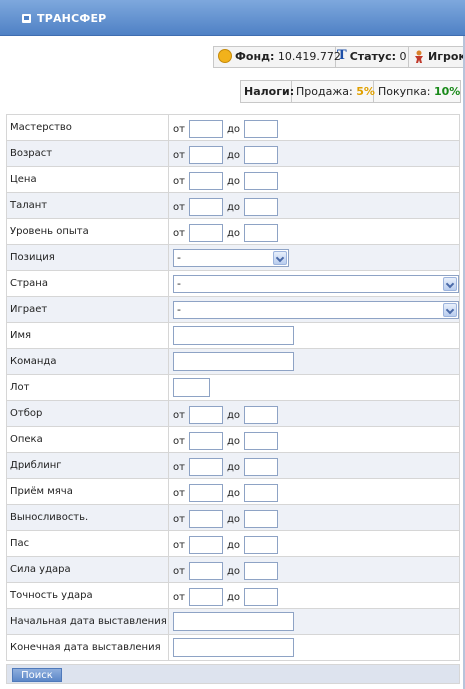 This screenshot has height=689, width=465. I want to click on ball-control-label: Приём мяча, so click(87, 491).